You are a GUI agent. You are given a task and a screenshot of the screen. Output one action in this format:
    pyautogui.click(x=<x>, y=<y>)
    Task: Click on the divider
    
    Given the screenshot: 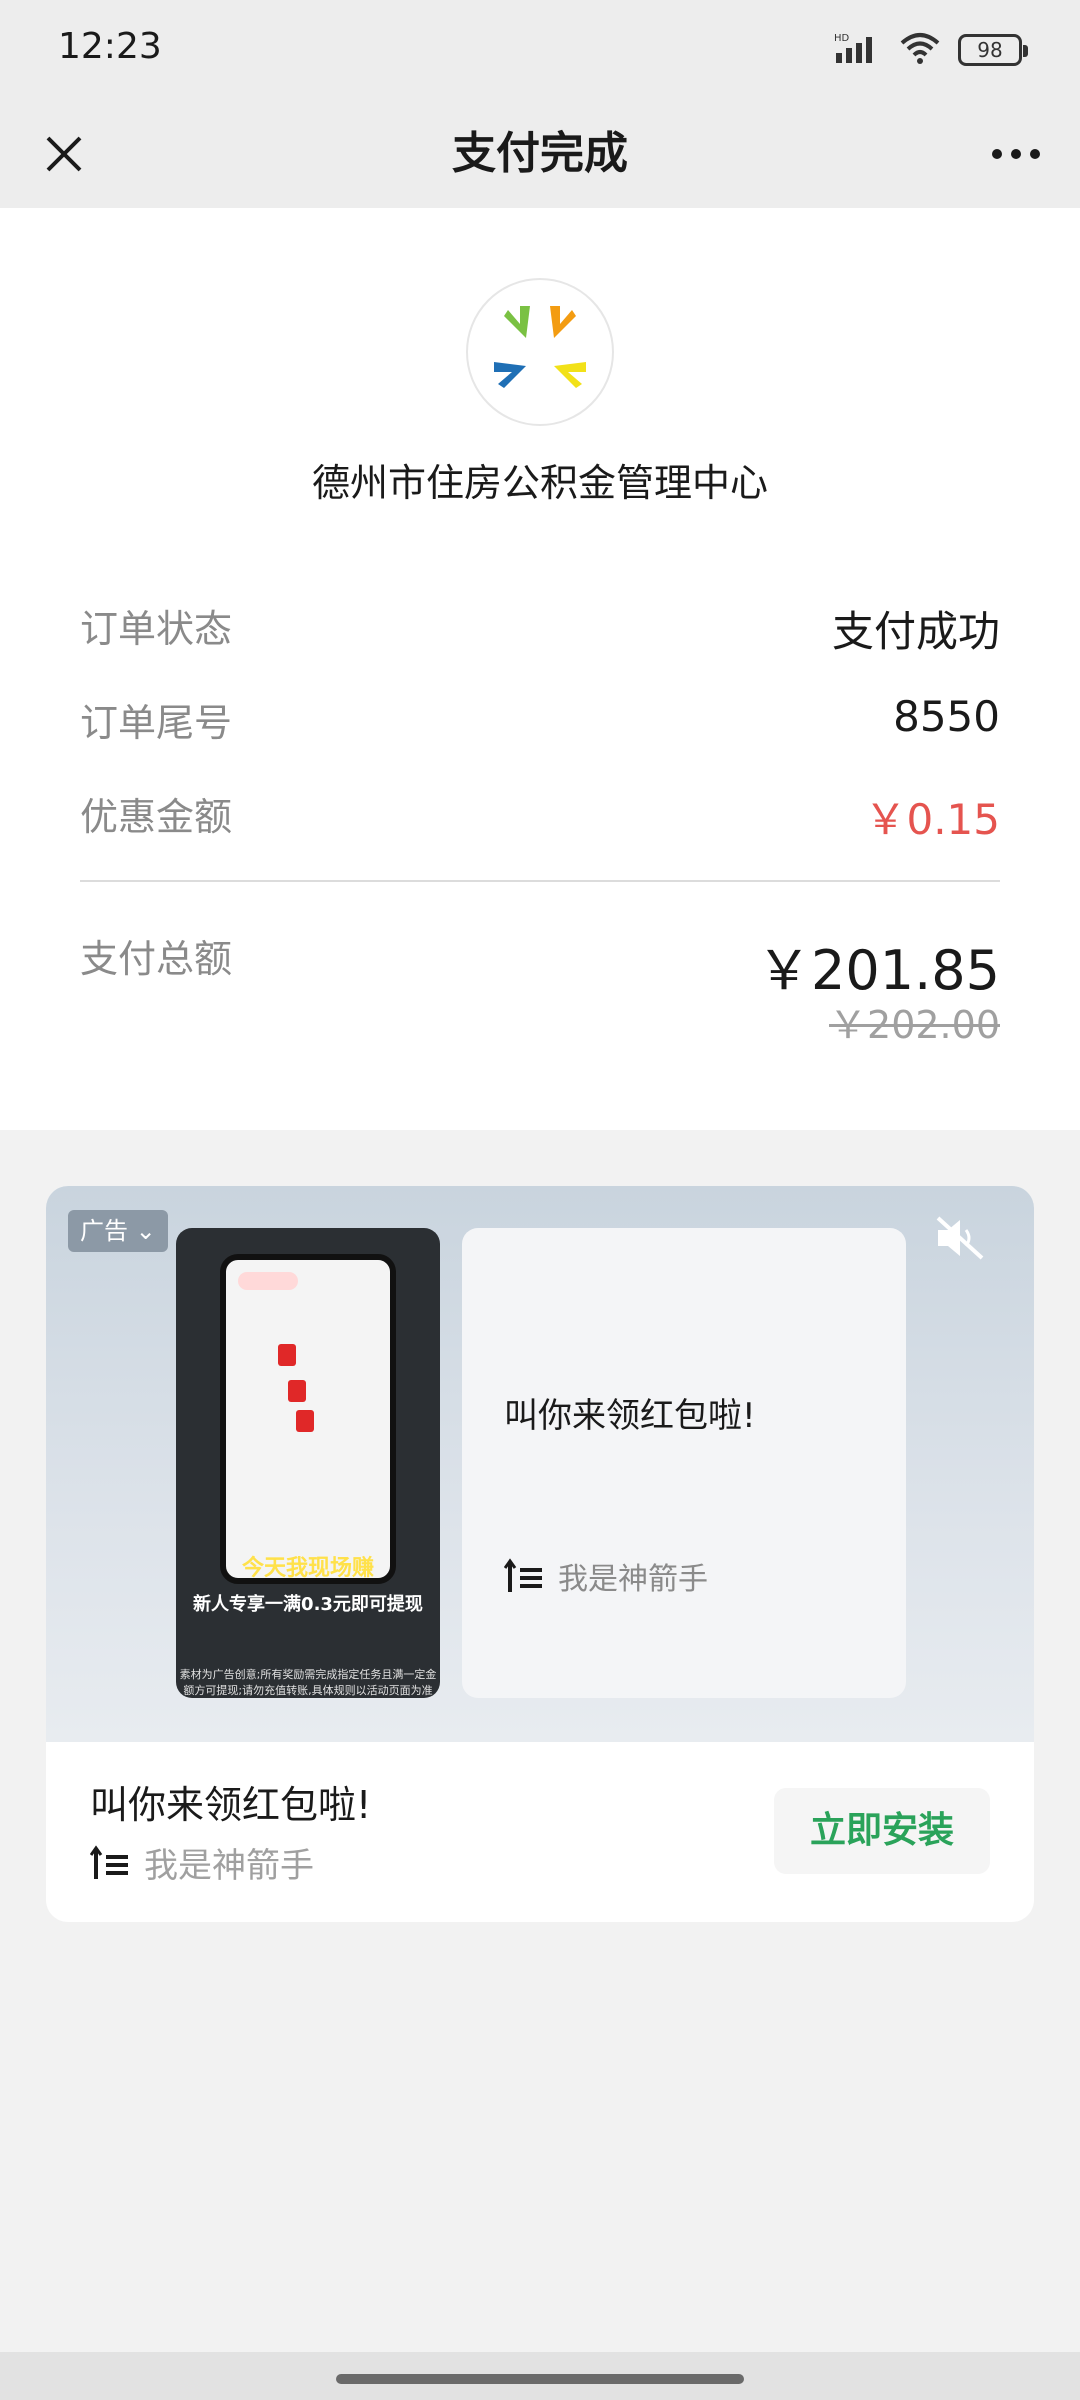 What is the action you would take?
    pyautogui.click(x=540, y=881)
    